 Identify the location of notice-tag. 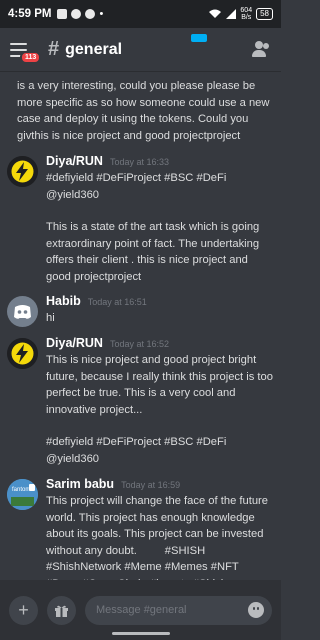
(199, 38).